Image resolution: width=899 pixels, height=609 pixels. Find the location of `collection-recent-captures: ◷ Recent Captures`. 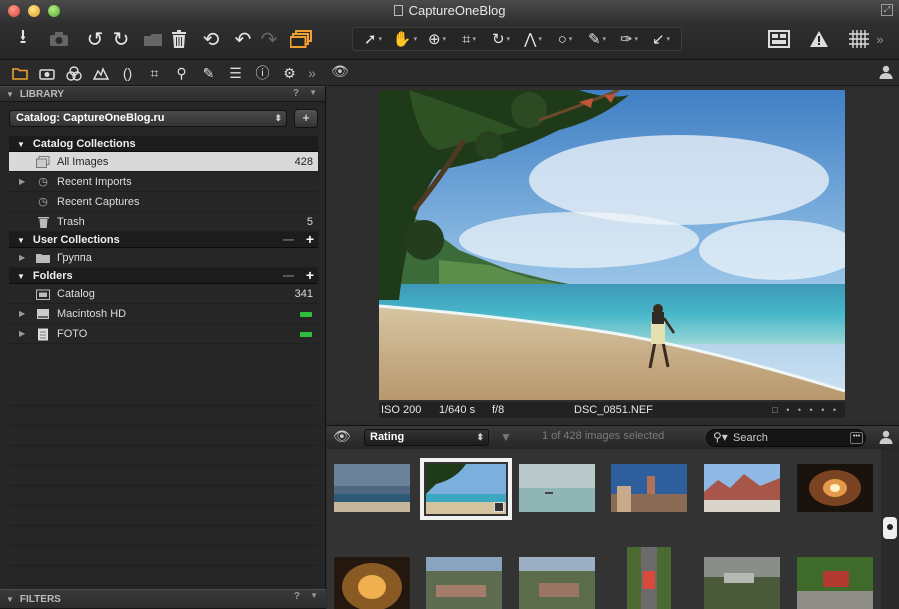

collection-recent-captures: ◷ Recent Captures is located at coordinates (163, 202).